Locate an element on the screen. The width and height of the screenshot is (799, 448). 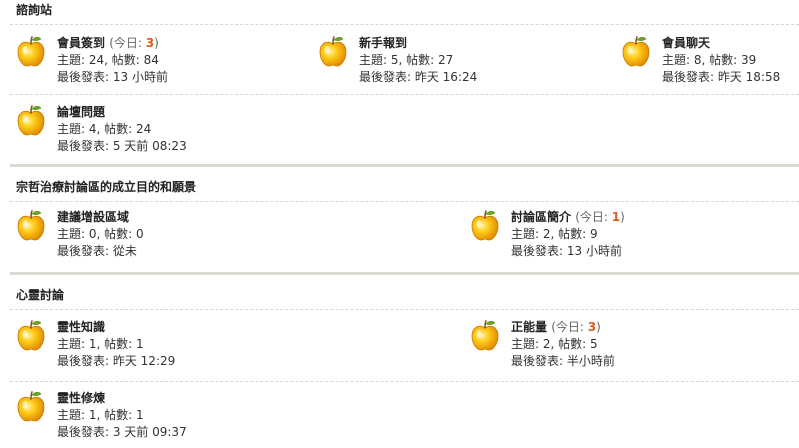
forum-stats: 主題: 5, 帖數: 27 is located at coordinates (406, 60).